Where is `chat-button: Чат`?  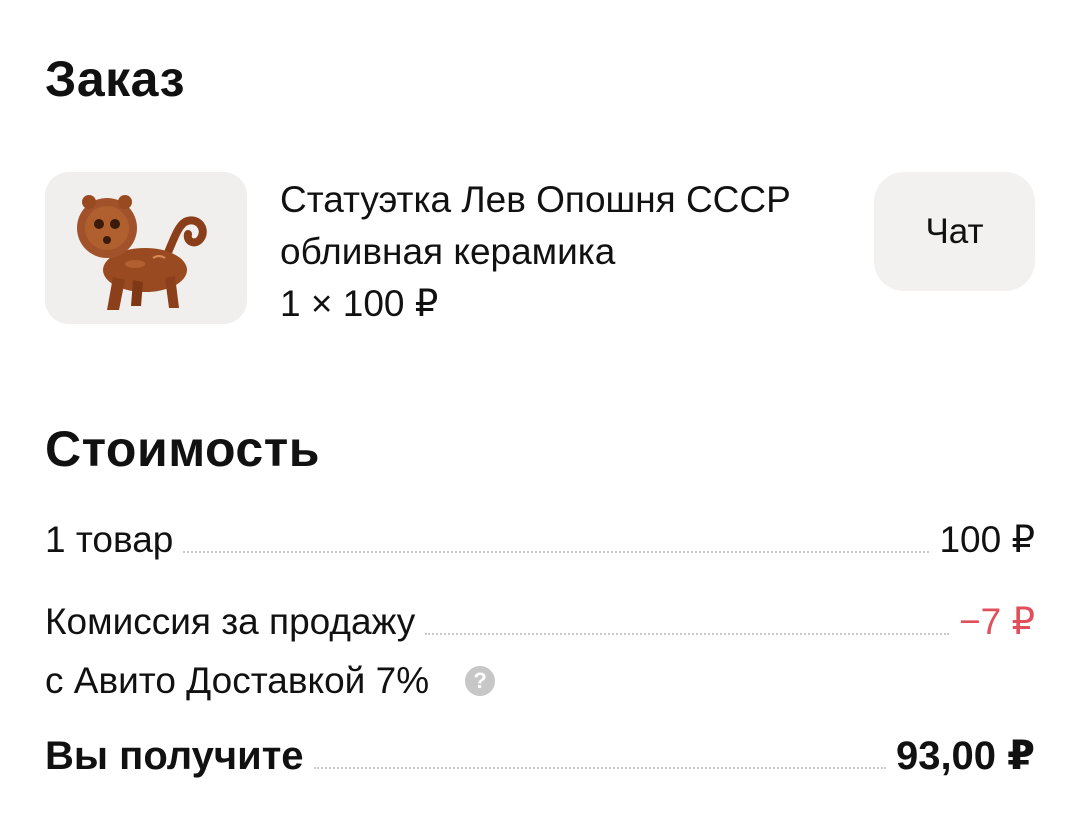 chat-button: Чат is located at coordinates (954, 231).